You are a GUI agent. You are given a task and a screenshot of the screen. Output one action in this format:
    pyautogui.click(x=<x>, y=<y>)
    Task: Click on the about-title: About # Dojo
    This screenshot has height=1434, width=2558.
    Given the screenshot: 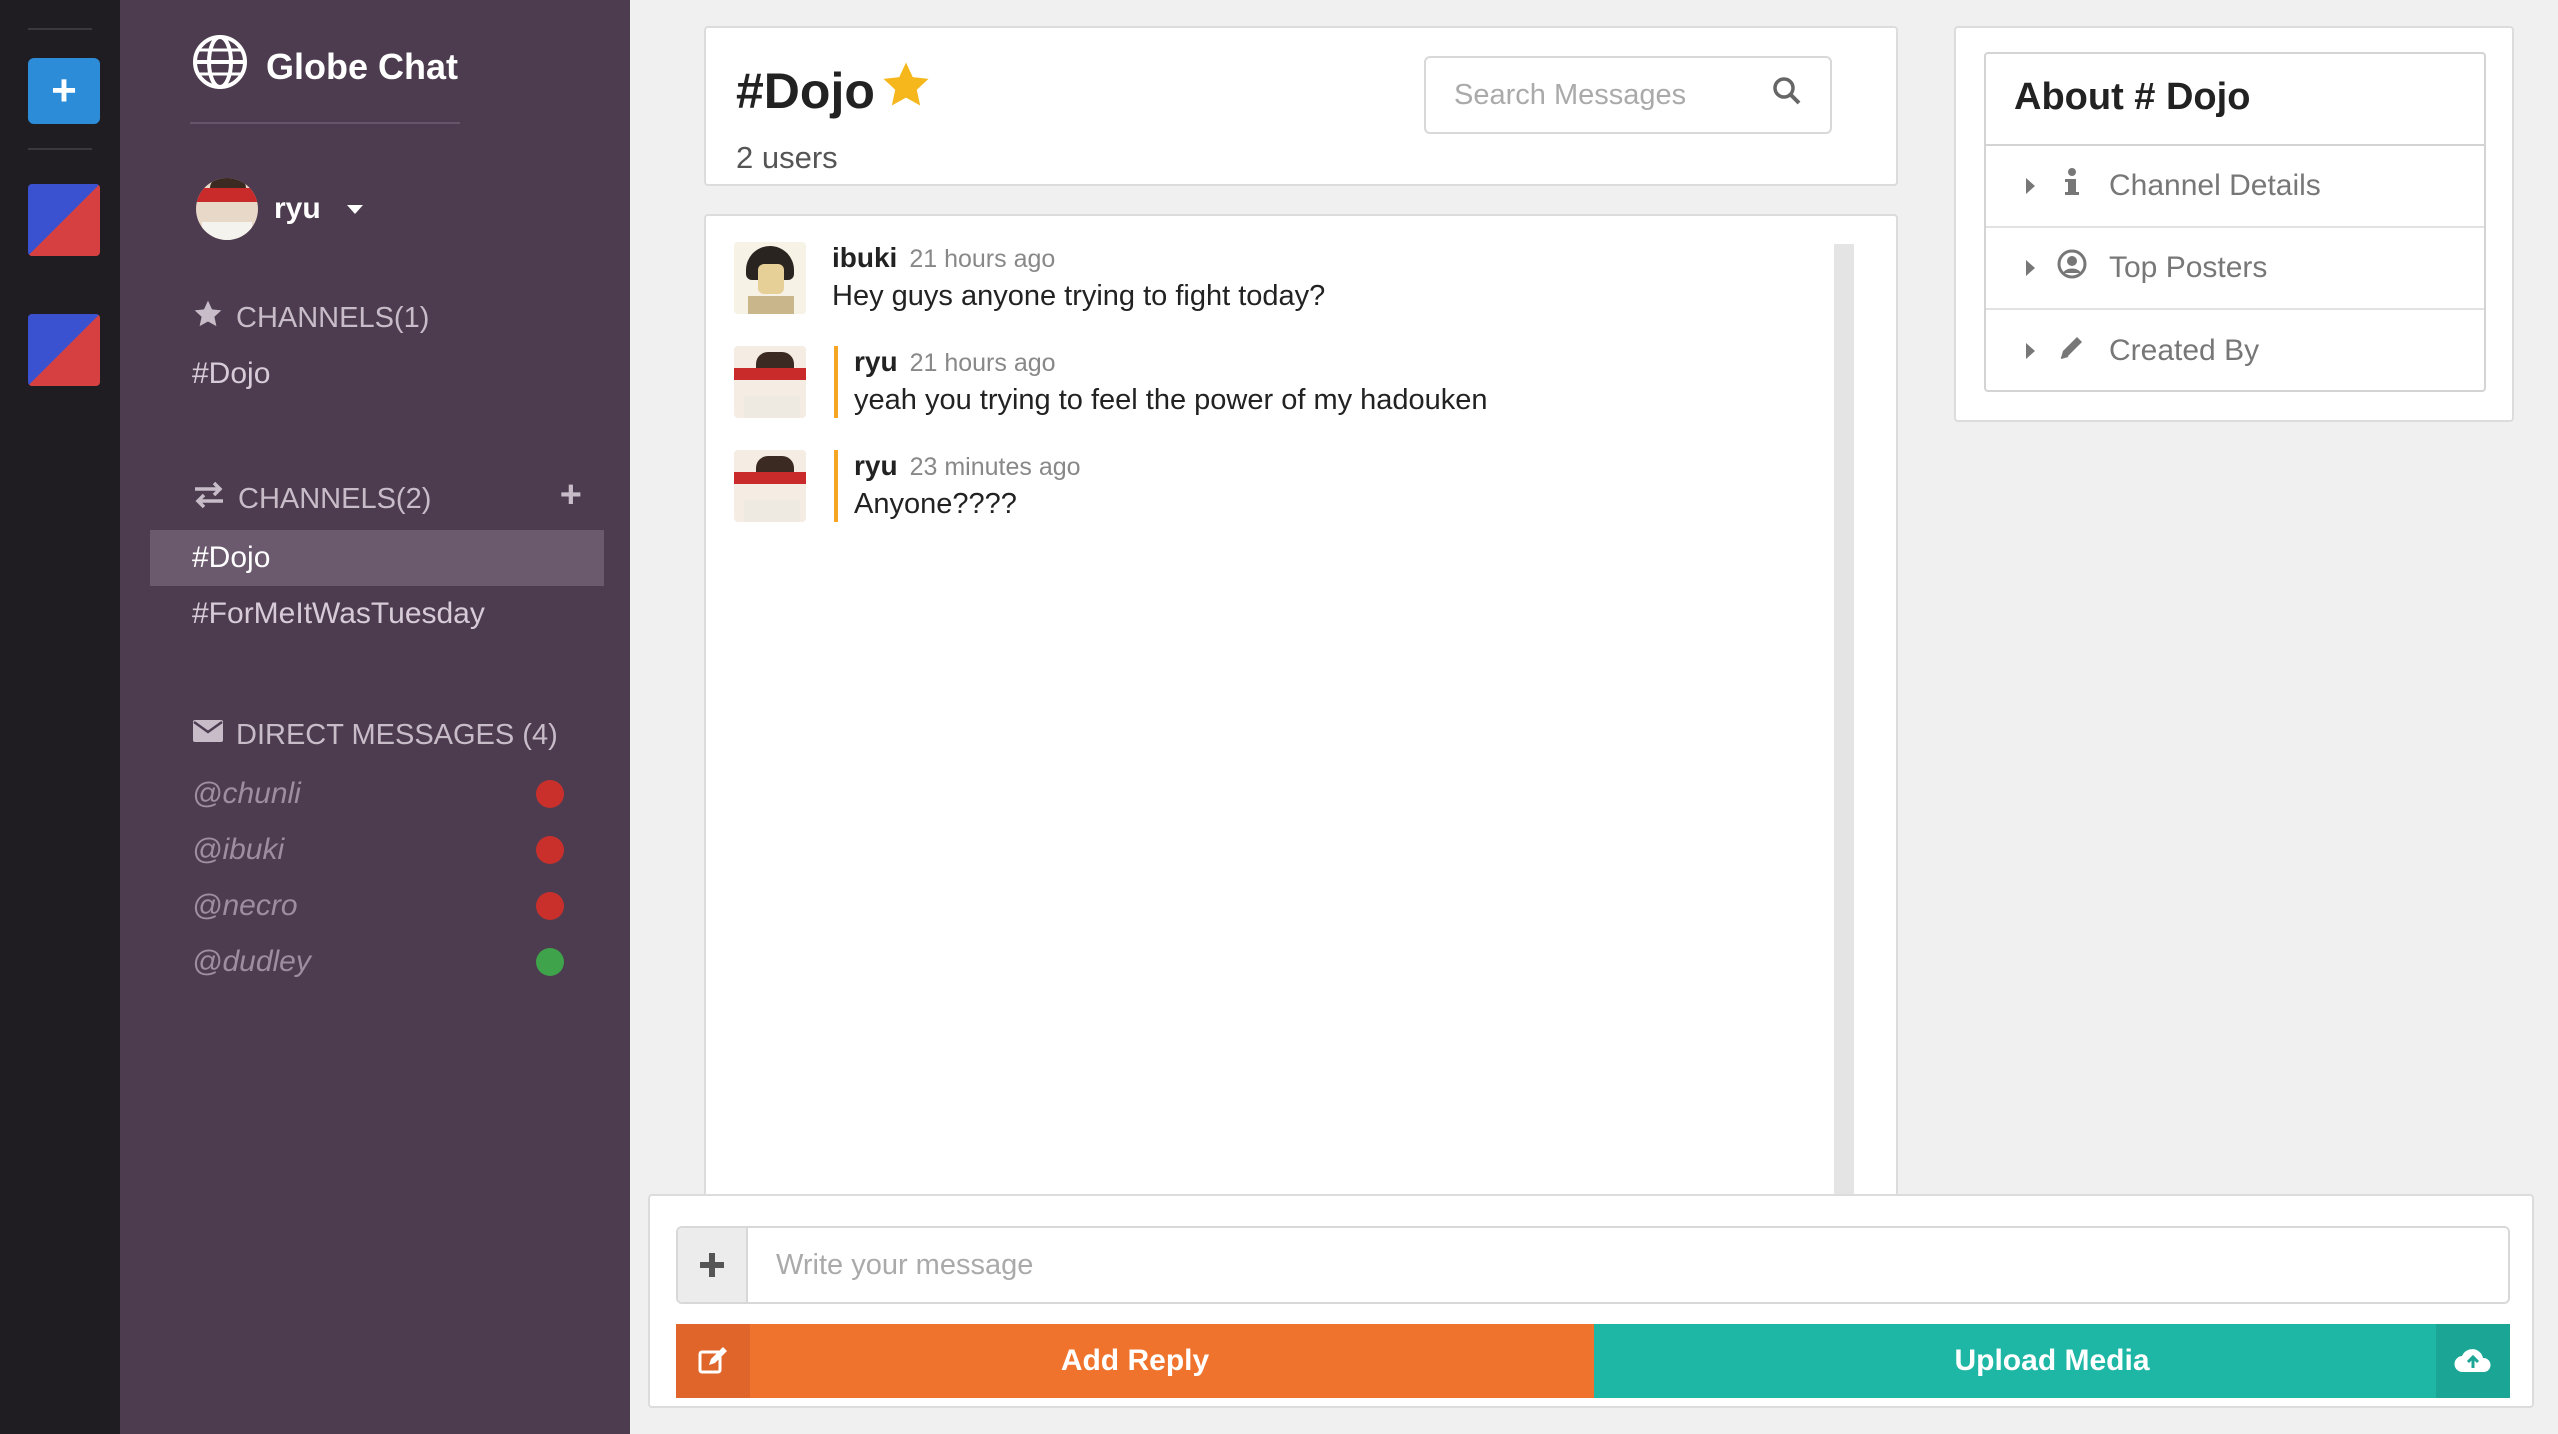 What is the action you would take?
    pyautogui.click(x=2235, y=100)
    